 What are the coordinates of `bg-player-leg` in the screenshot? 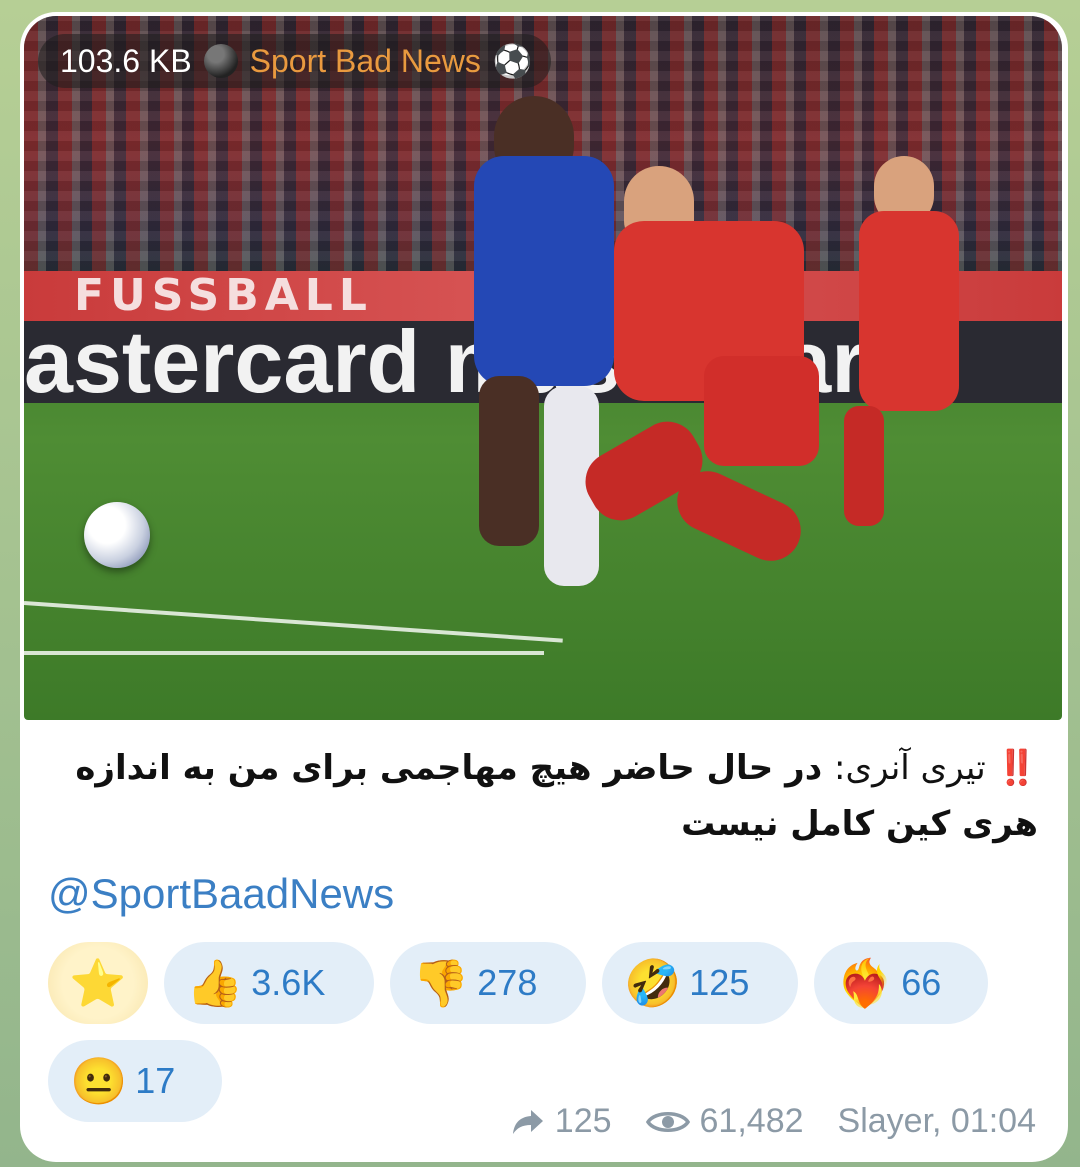 It's located at (864, 466).